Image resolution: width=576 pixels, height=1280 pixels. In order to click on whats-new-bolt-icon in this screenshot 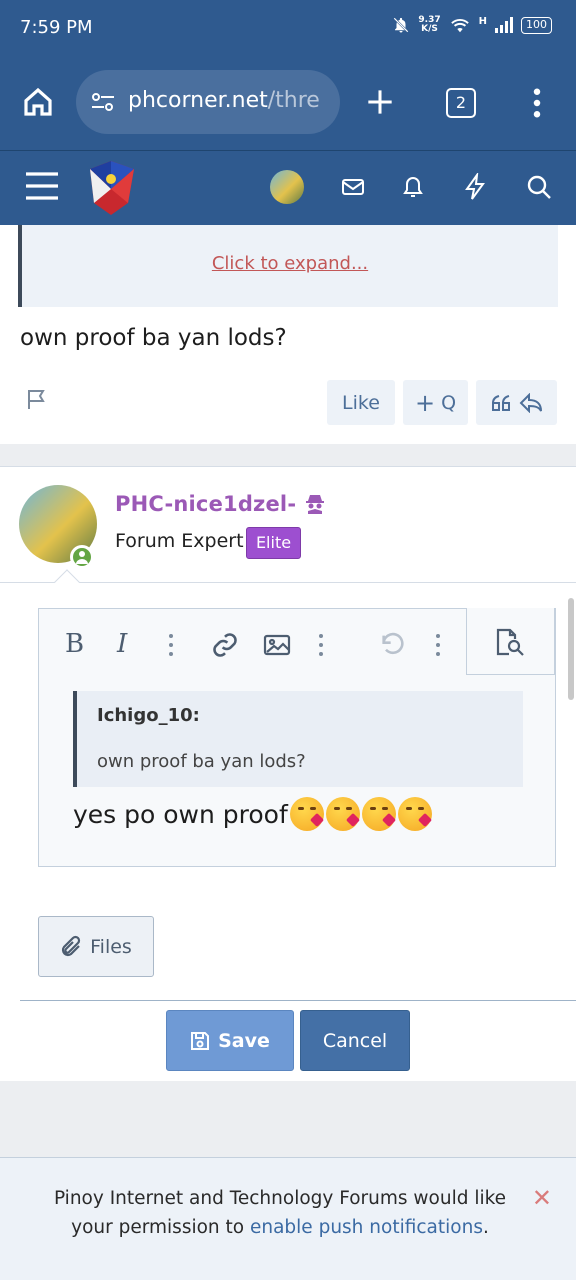, I will do `click(475, 187)`.